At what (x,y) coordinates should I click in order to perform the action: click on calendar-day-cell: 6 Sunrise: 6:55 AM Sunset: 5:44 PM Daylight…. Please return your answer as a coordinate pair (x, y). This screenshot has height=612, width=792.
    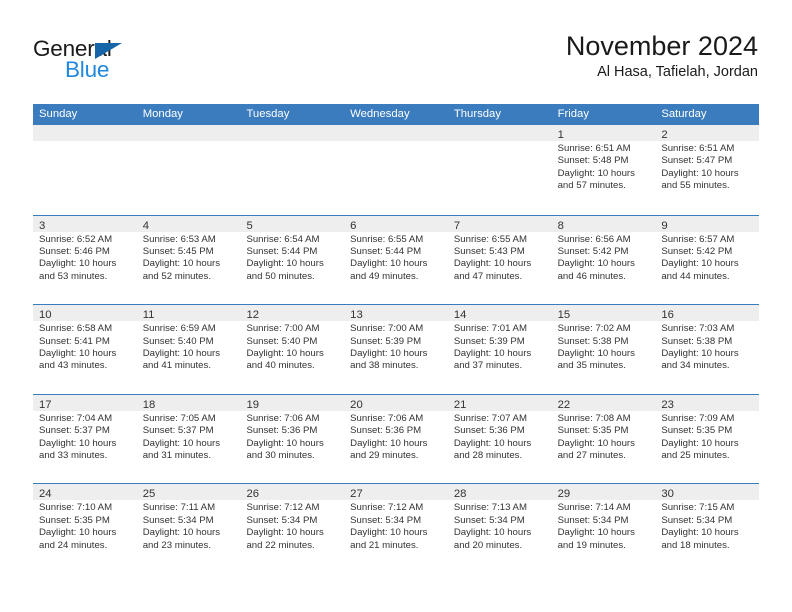
    Looking at the image, I should click on (396, 260).